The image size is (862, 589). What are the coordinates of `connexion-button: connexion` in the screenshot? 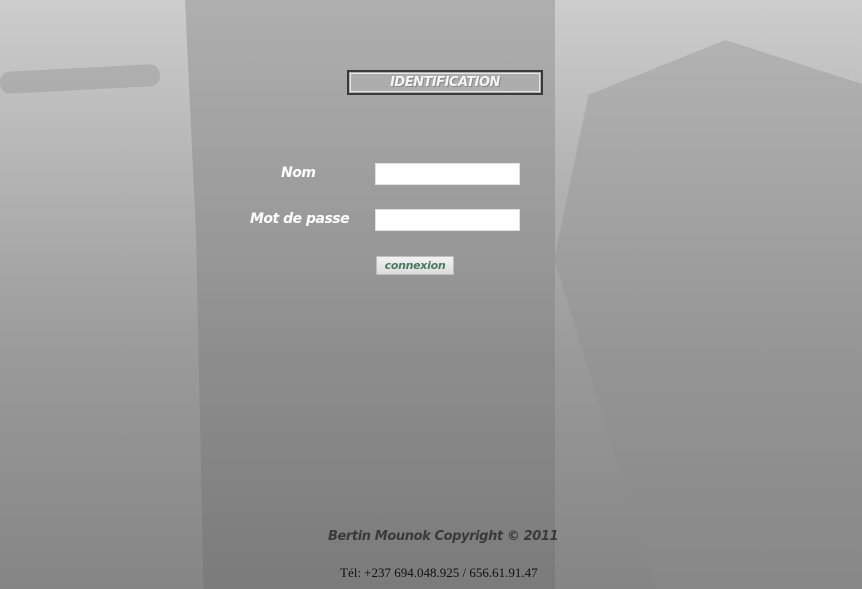 It's located at (415, 265).